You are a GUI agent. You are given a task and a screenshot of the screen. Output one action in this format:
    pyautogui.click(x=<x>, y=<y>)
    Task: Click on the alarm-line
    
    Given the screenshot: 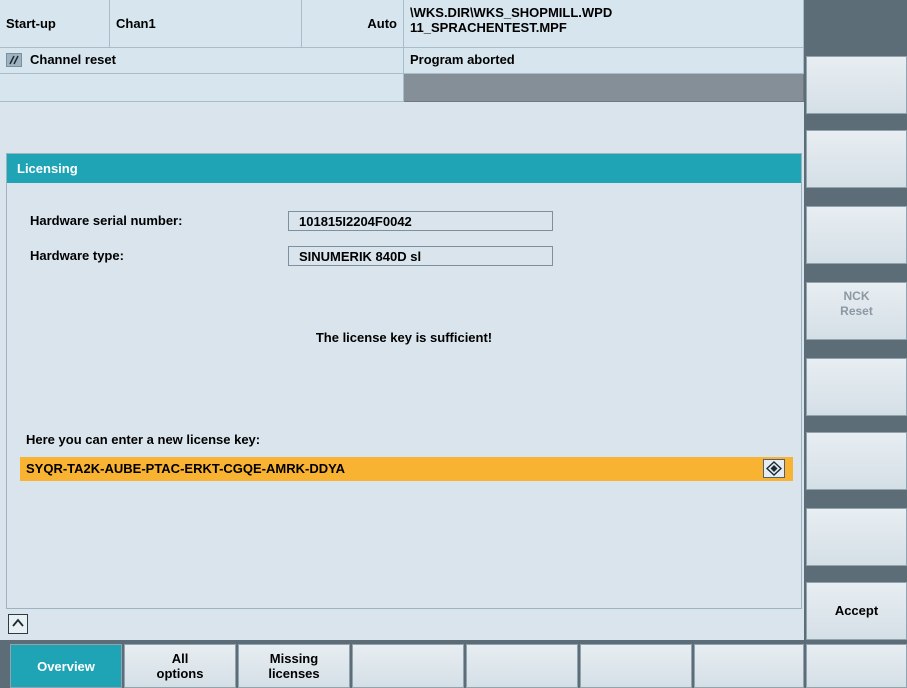 What is the action you would take?
    pyautogui.click(x=202, y=88)
    